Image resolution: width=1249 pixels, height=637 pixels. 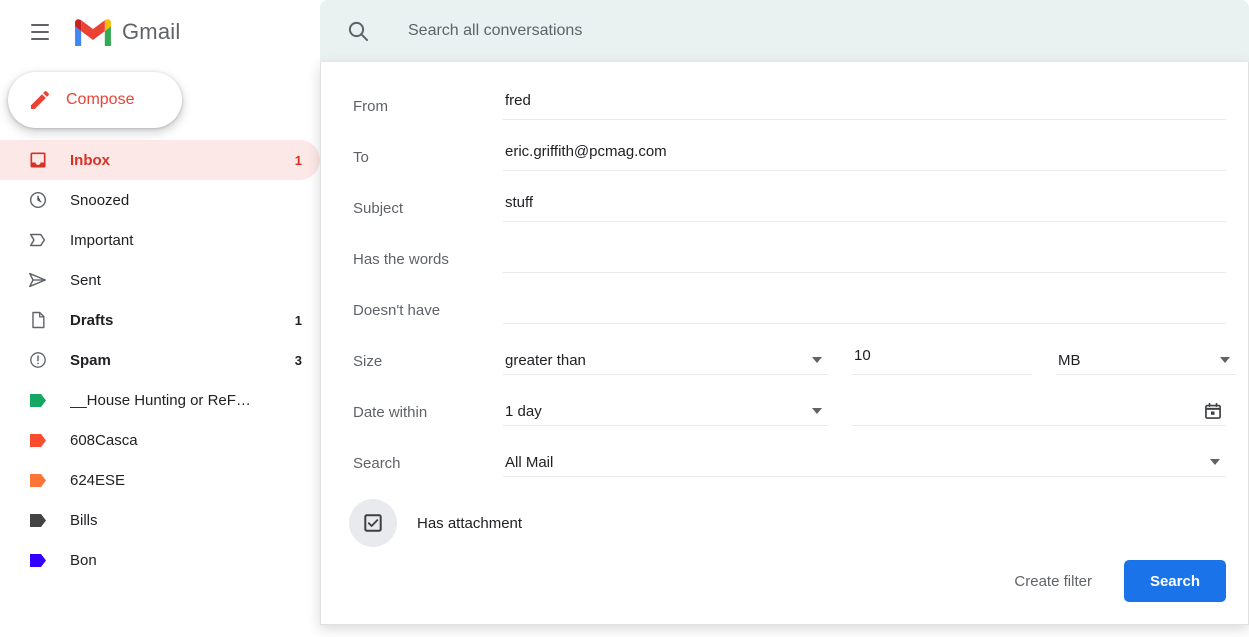 What do you see at coordinates (1069, 360) in the screenshot?
I see `size-unit-value: MB` at bounding box center [1069, 360].